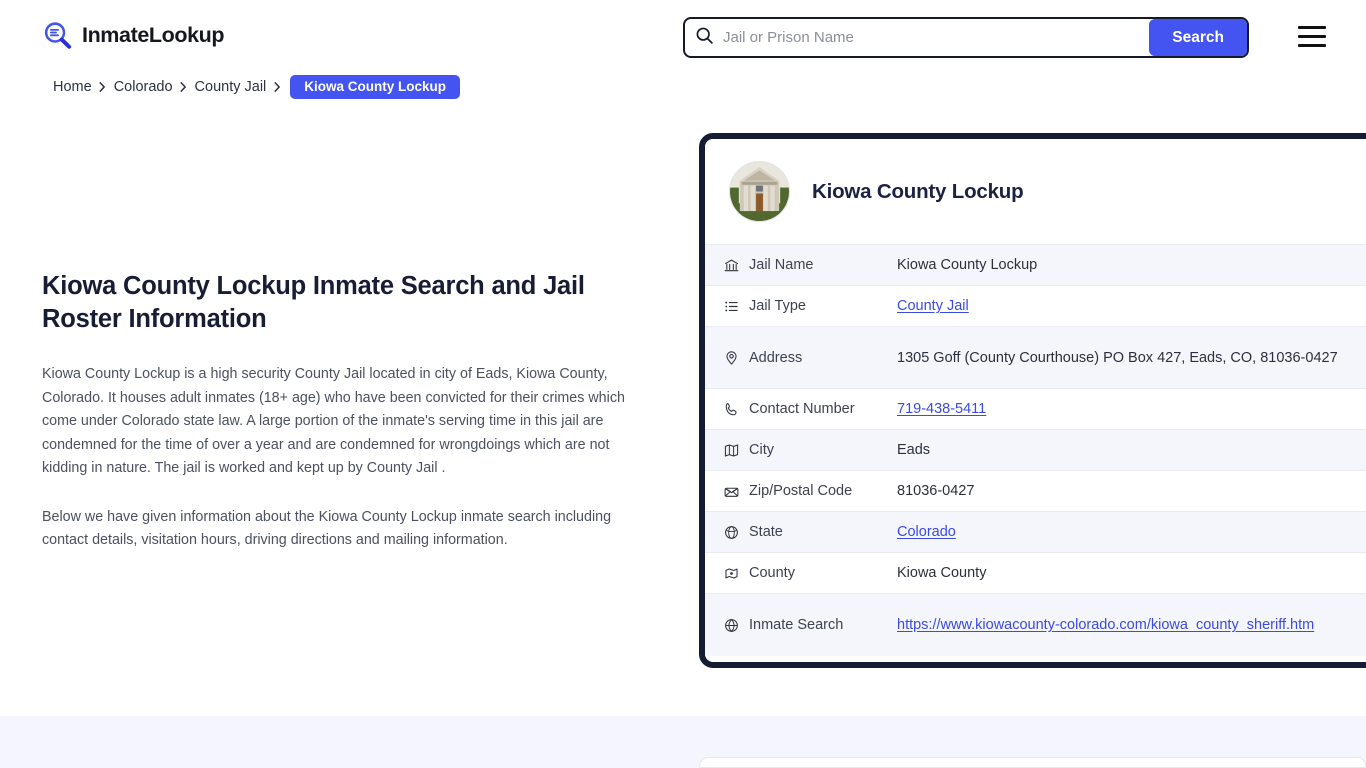  What do you see at coordinates (781, 265) in the screenshot?
I see `row-label: Jail Name` at bounding box center [781, 265].